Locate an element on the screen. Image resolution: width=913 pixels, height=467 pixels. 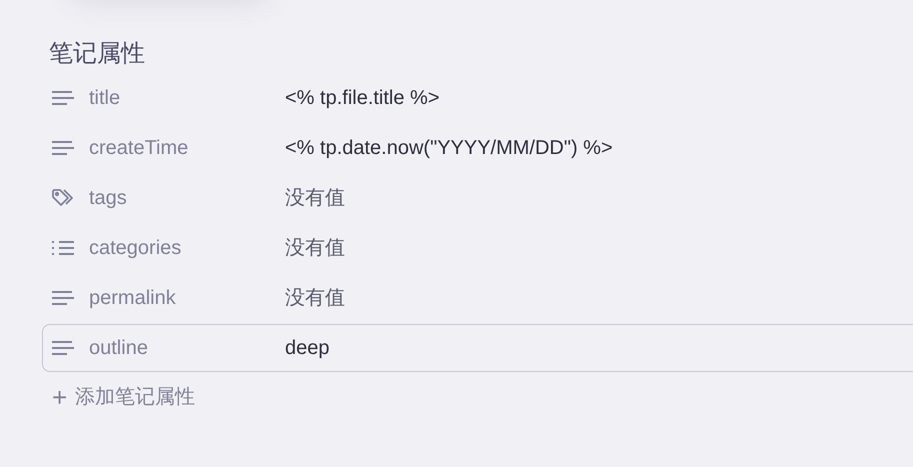
property-key: title is located at coordinates (187, 98).